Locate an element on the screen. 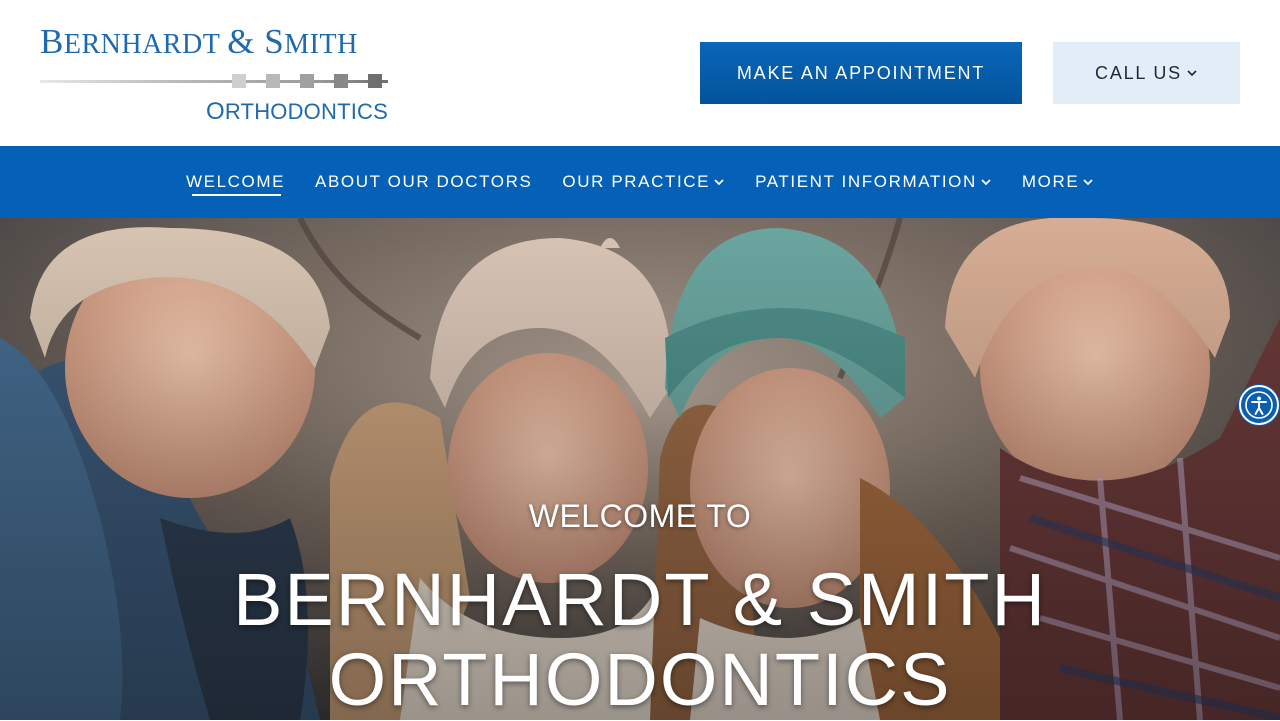 The image size is (1280, 721). nav-item-label: ABOUT OUR DOCTORS is located at coordinates (424, 181).